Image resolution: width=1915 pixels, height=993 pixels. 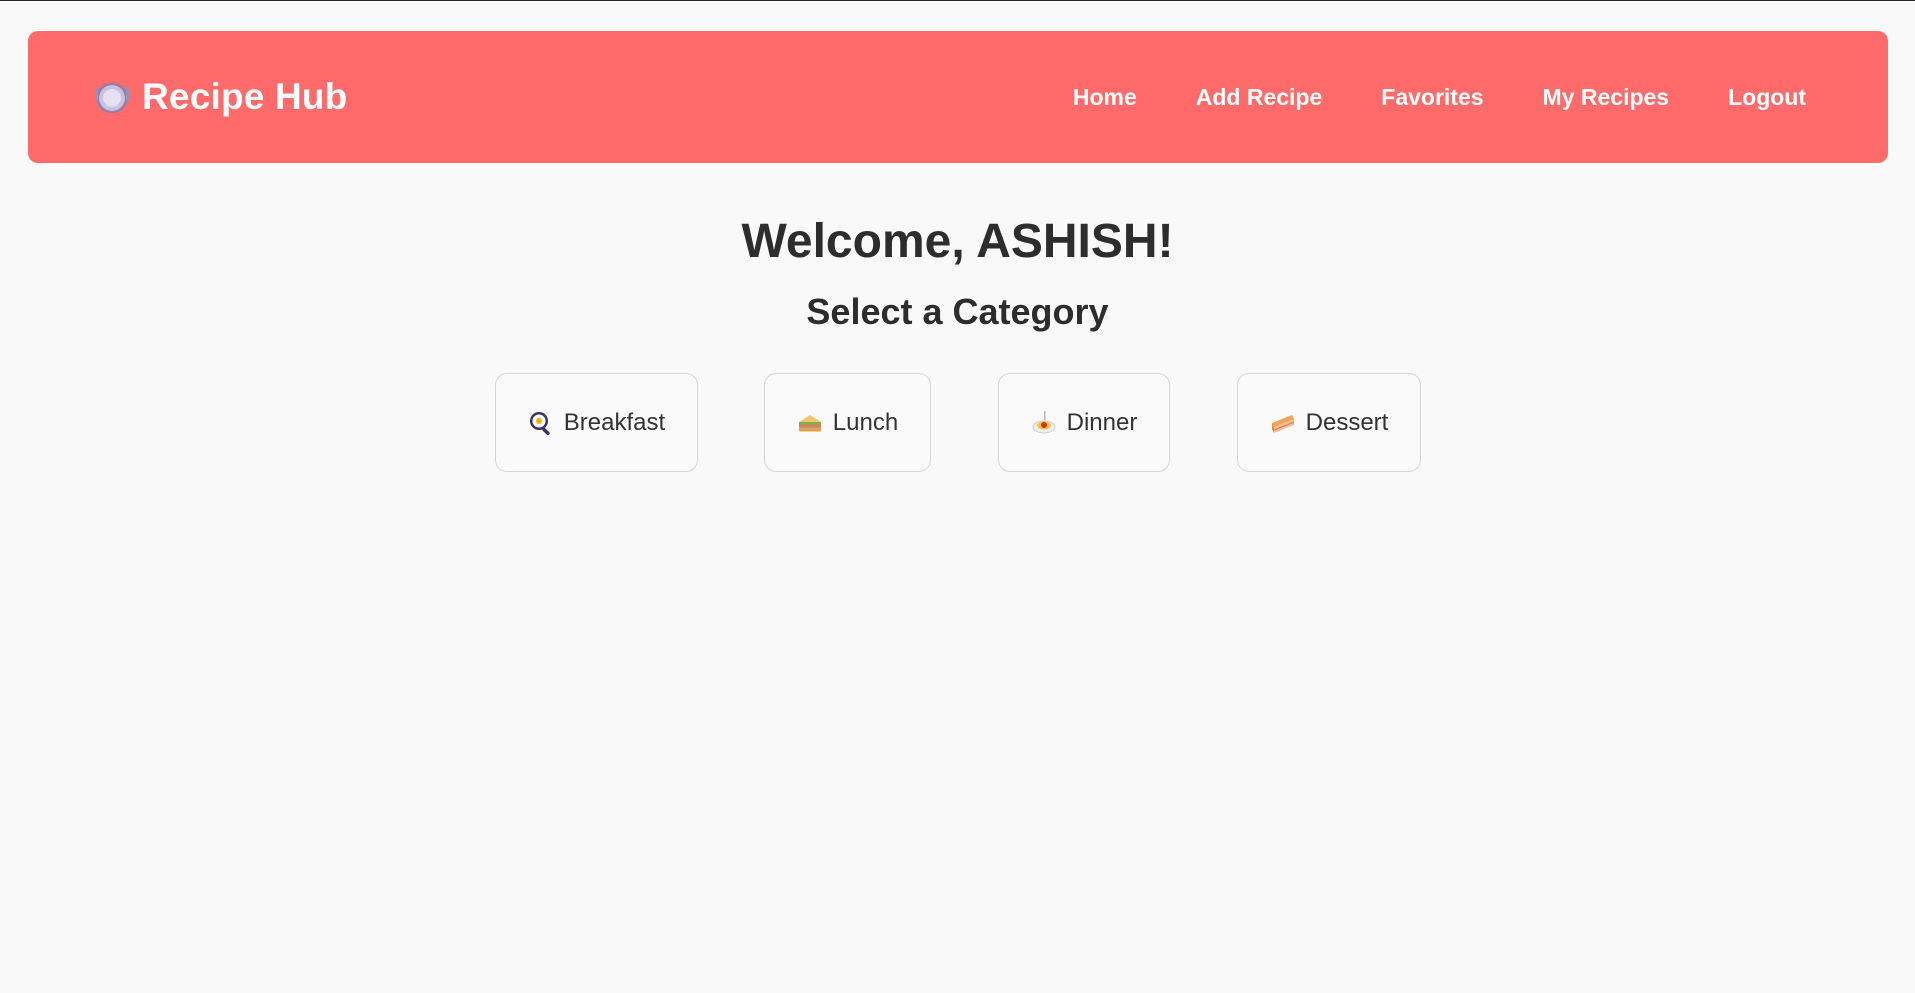 I want to click on category-list: Breakfast Lunch Dinner Dessert, so click(x=957, y=423).